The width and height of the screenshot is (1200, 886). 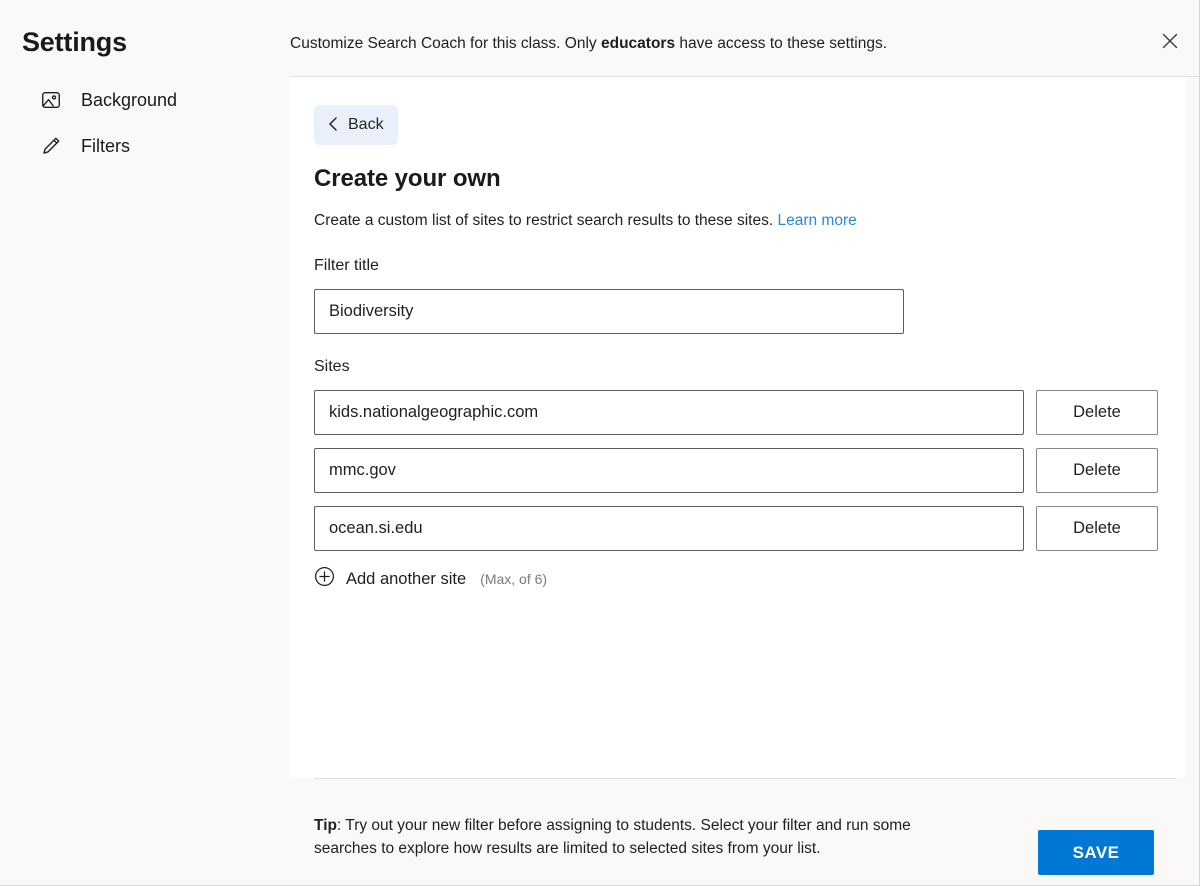 What do you see at coordinates (406, 578) in the screenshot?
I see `add-another-site-label: Add another site` at bounding box center [406, 578].